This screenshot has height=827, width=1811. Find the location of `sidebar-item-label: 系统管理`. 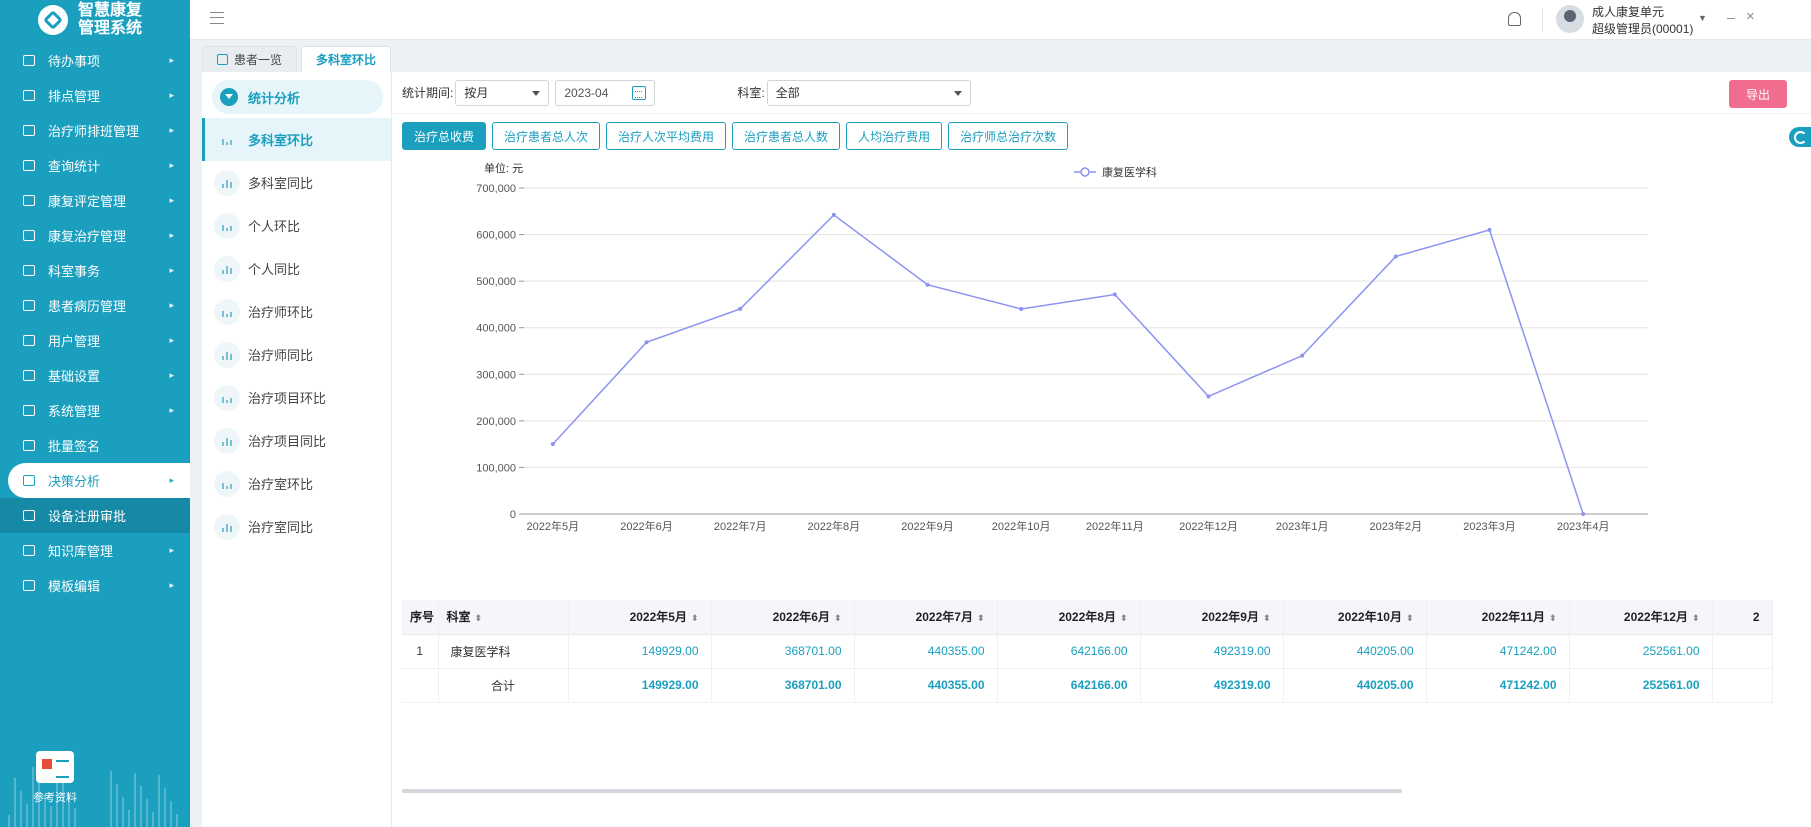

sidebar-item-label: 系统管理 is located at coordinates (74, 411).